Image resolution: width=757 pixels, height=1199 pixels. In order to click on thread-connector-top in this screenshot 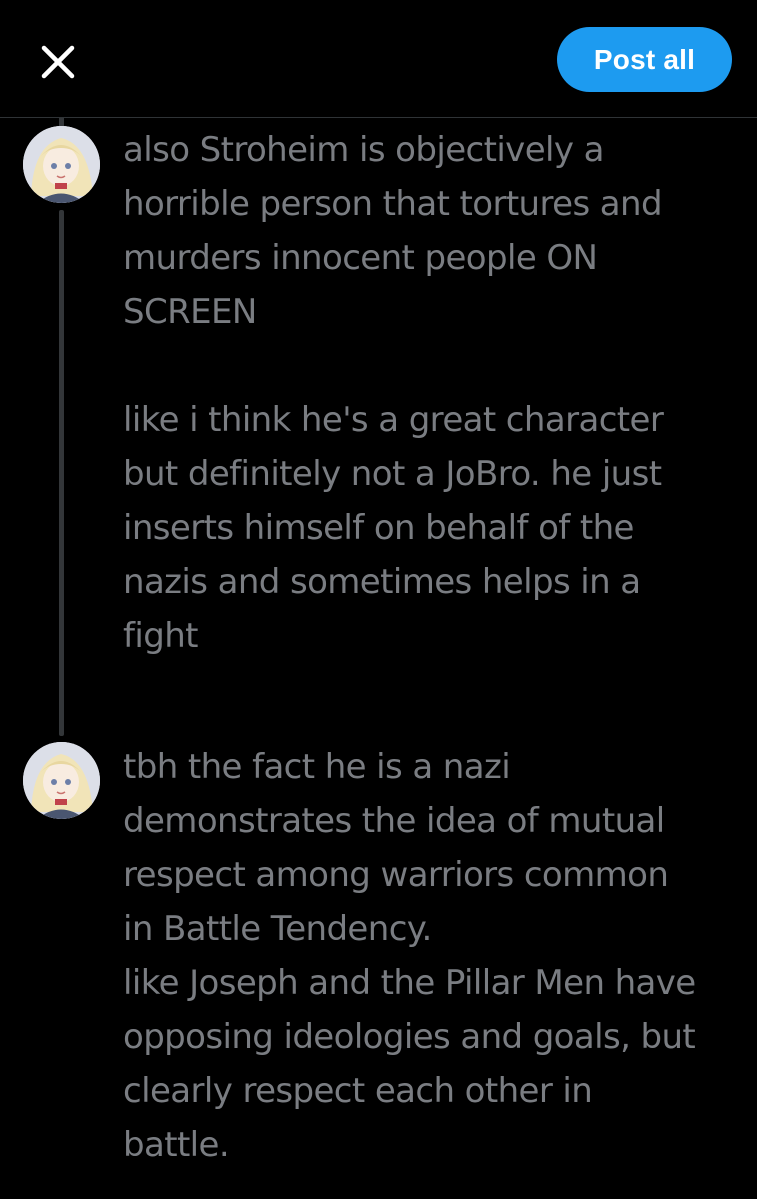, I will do `click(61, 122)`.